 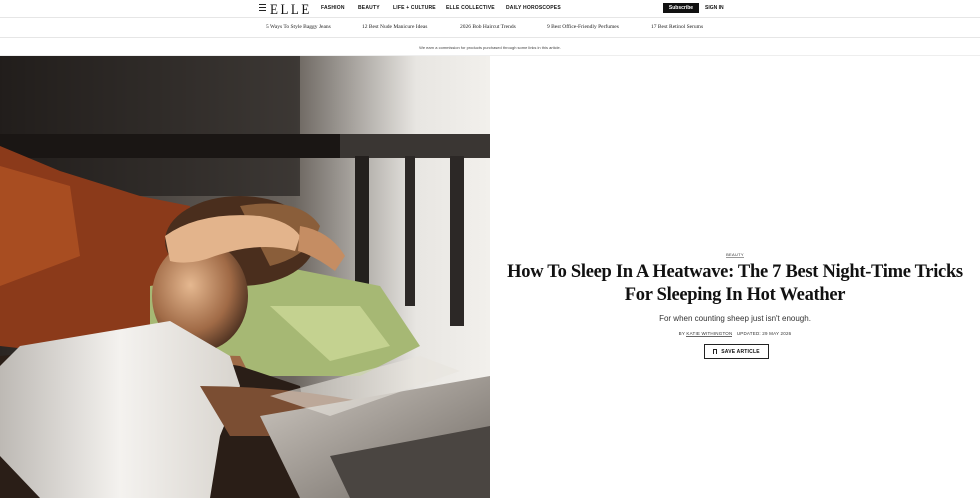 What do you see at coordinates (414, 8) in the screenshot?
I see `nav-life-culture: LIFE + CULTURE` at bounding box center [414, 8].